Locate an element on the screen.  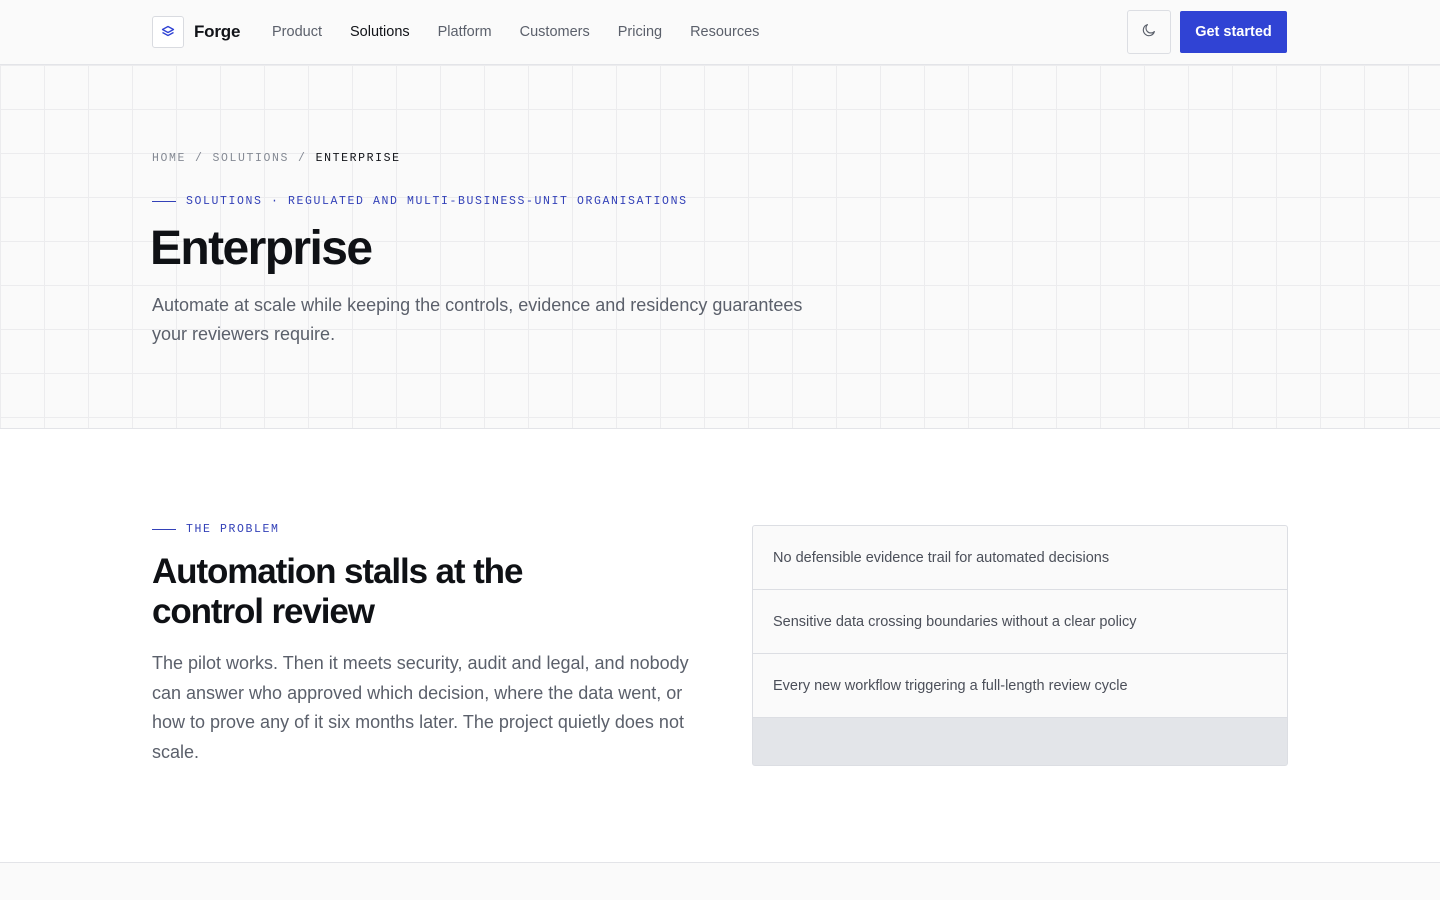
page-title: Enterprise is located at coordinates (261, 248).